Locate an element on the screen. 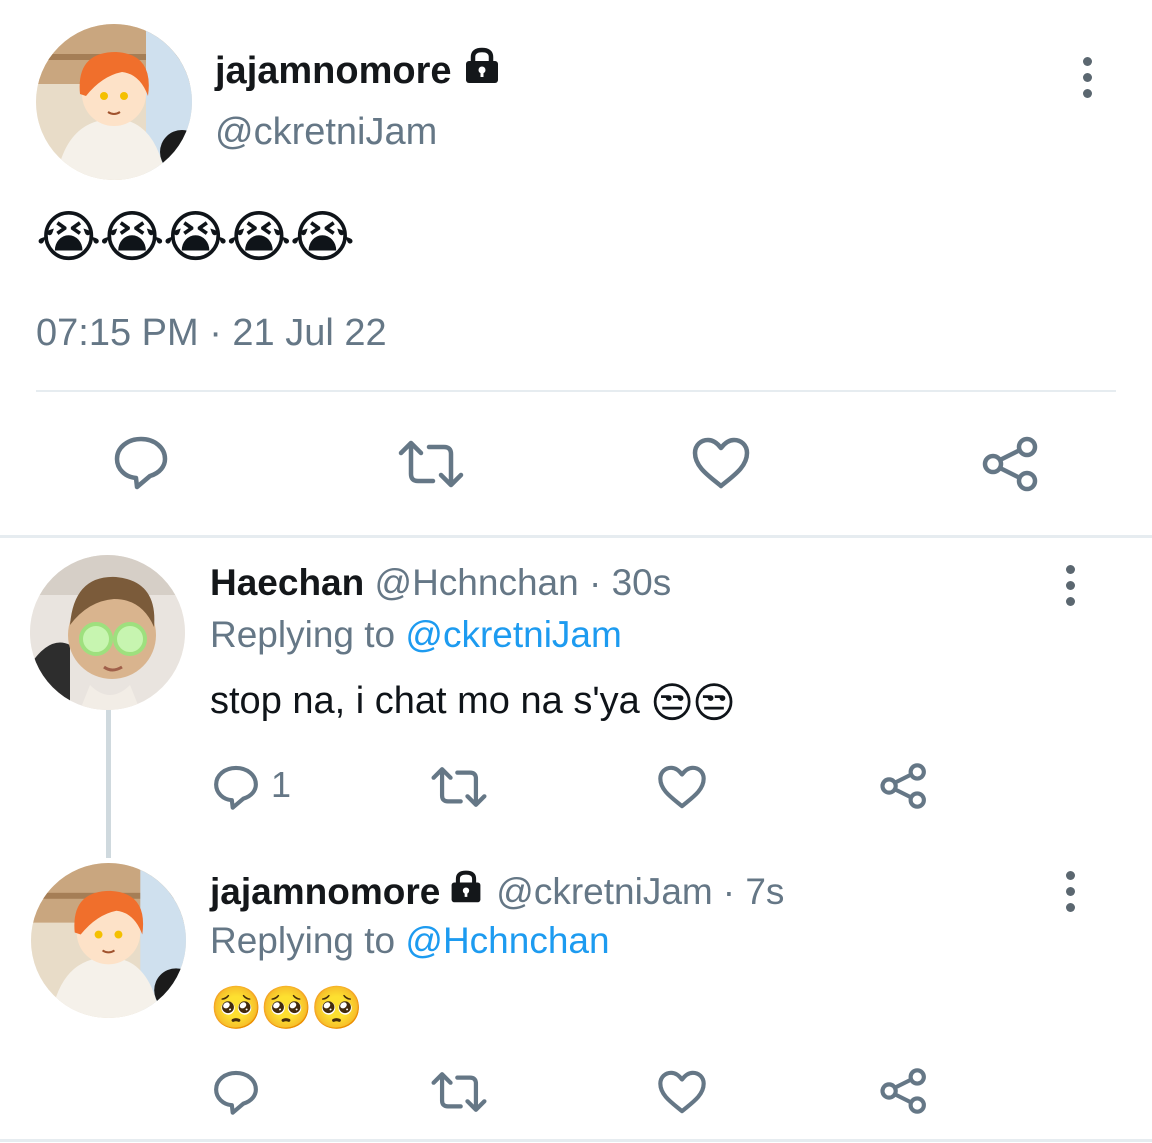  reply1-share-icon is located at coordinates (904, 786).